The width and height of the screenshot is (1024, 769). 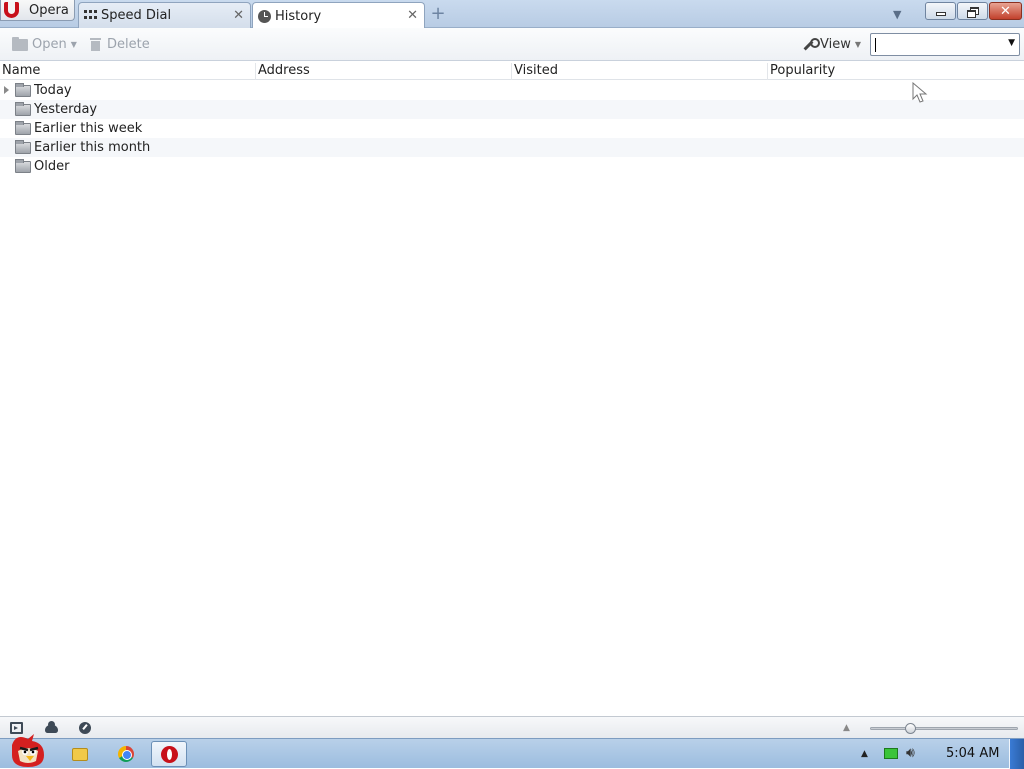 I want to click on taskbar-chrome-button, so click(x=126, y=754).